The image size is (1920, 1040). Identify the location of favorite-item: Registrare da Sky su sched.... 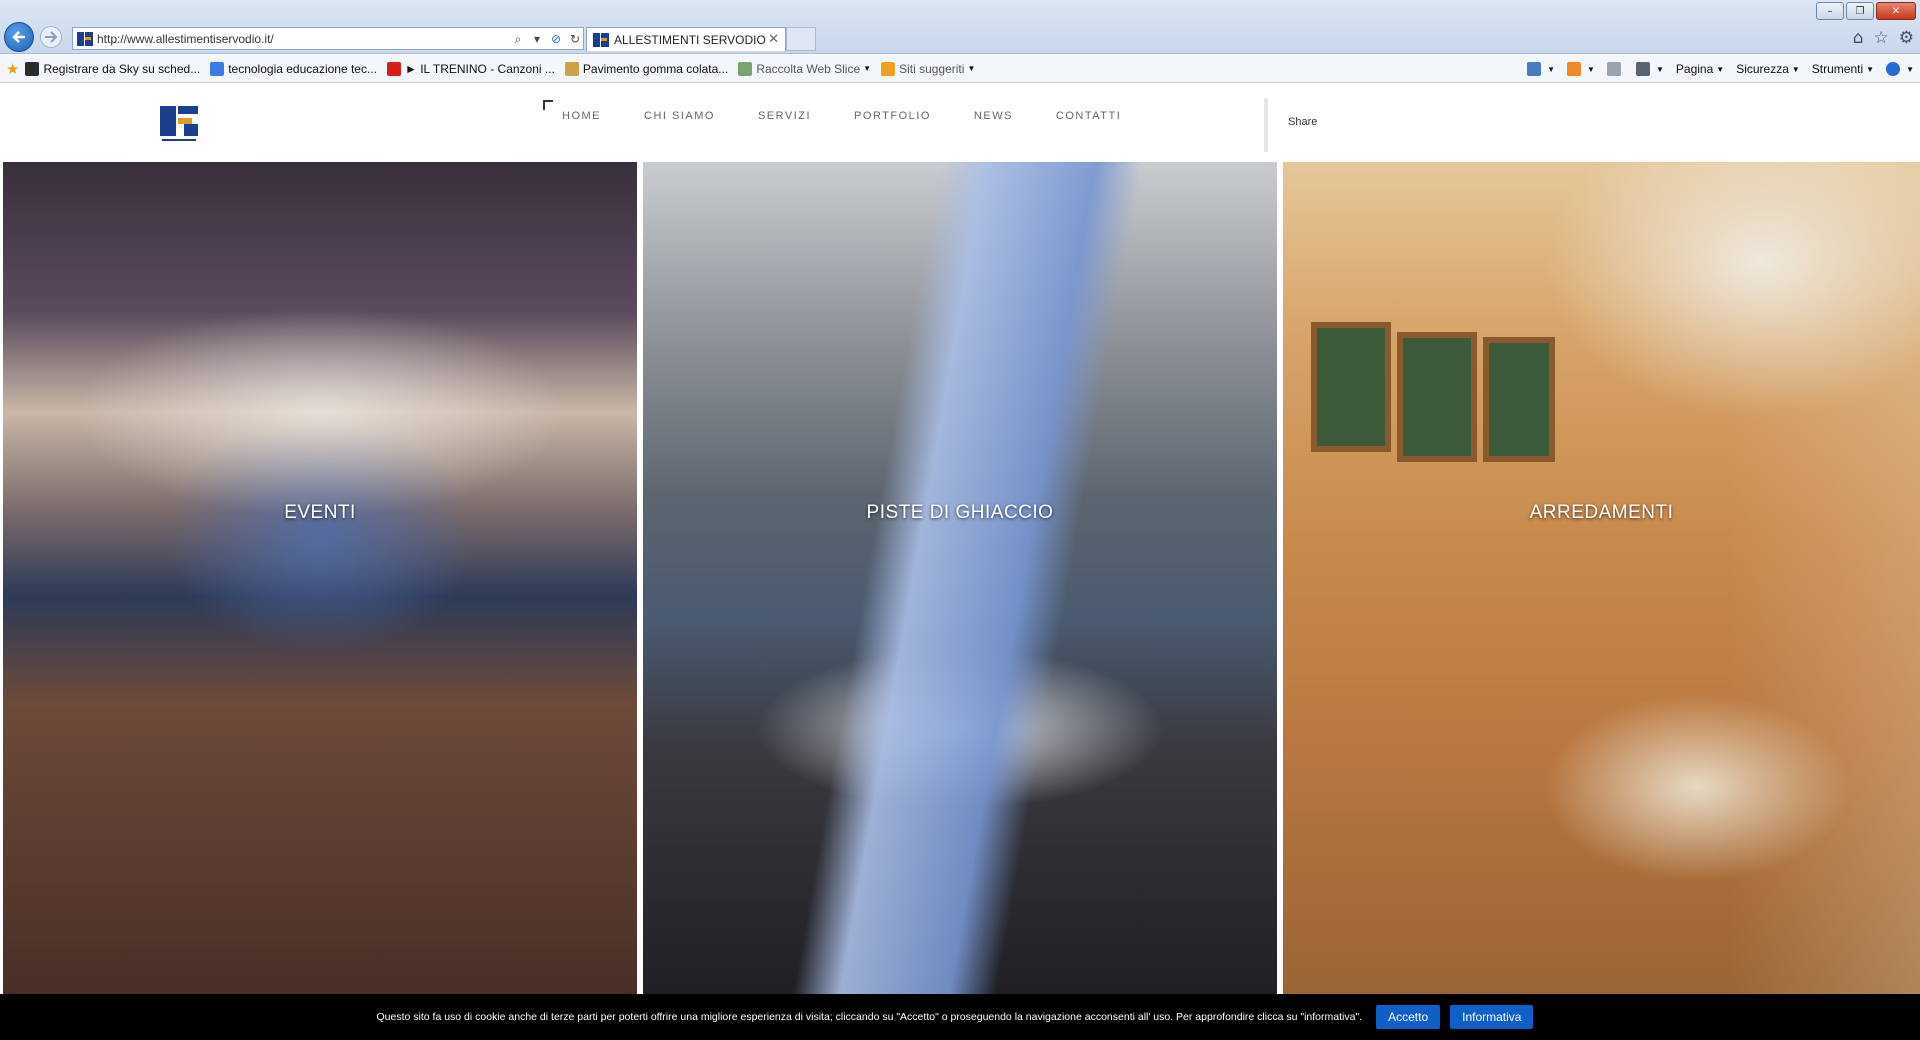
(113, 68).